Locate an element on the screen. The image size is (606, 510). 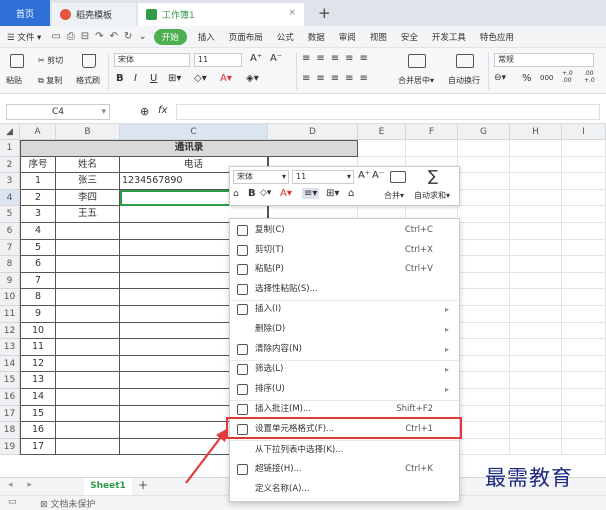
menu-file: ☰ 文件 ▾ is located at coordinates (24, 37).